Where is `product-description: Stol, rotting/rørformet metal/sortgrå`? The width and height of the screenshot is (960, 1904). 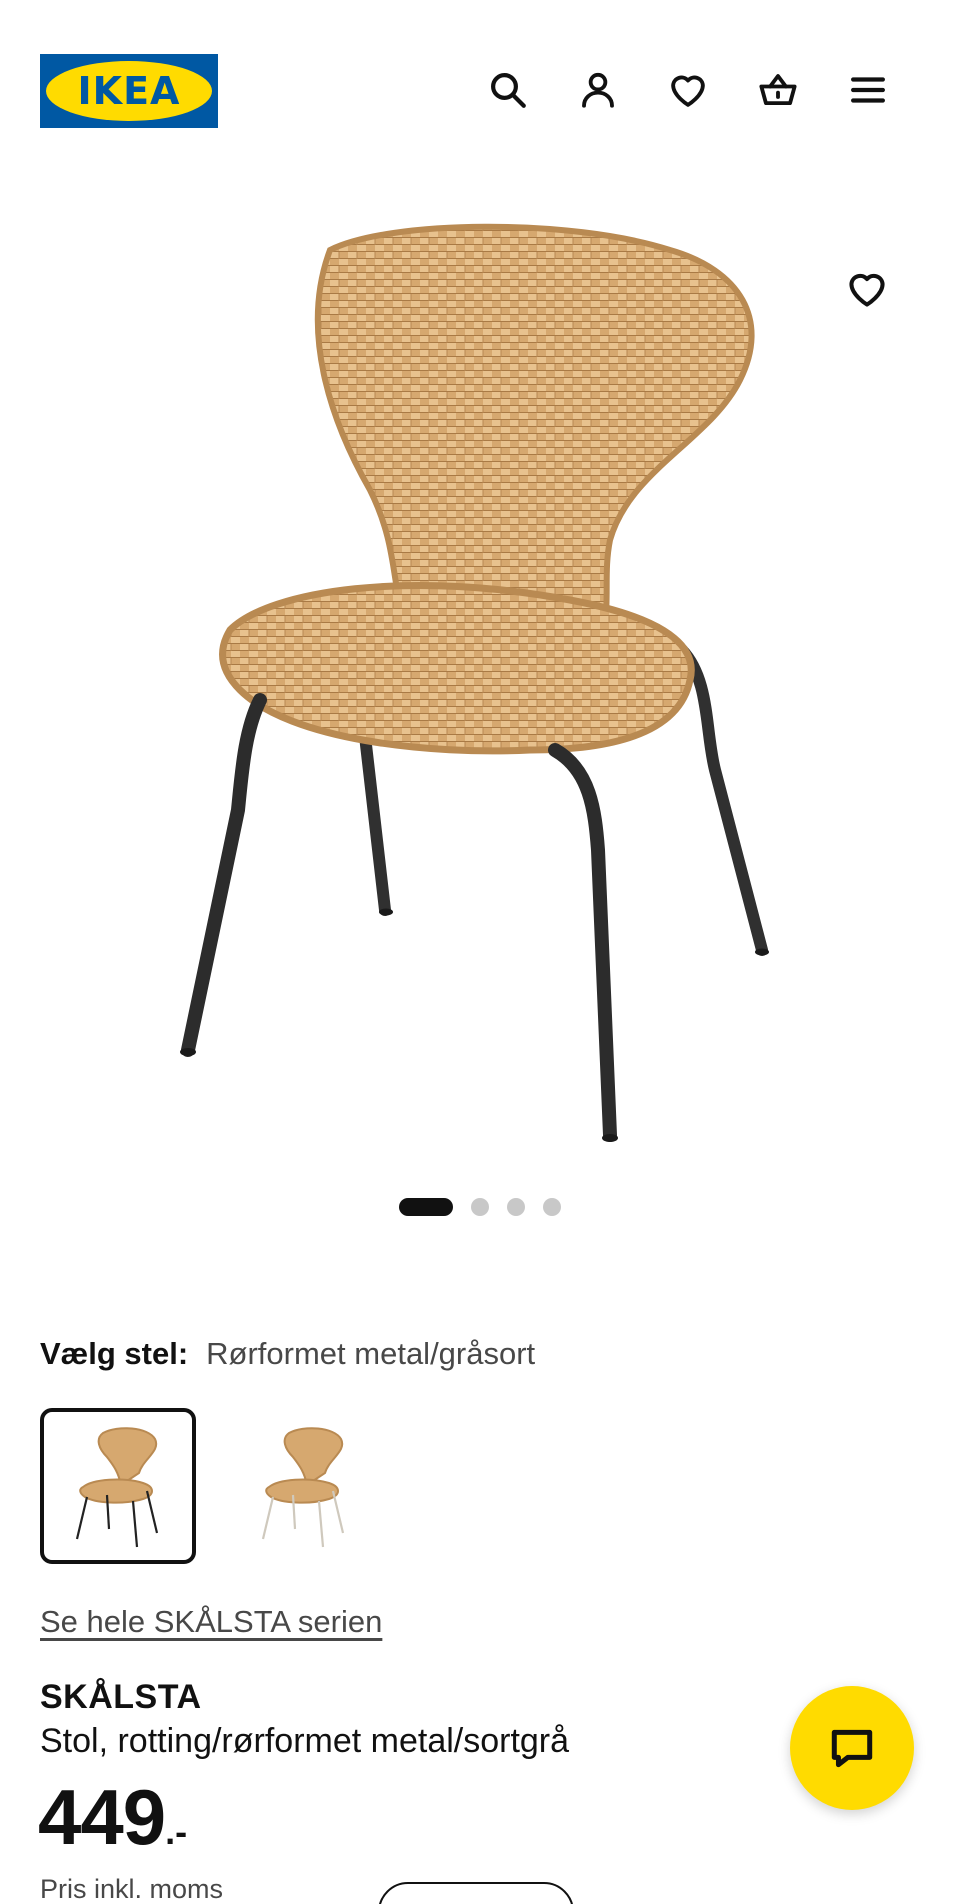
product-description: Stol, rotting/rørformet metal/sortgrå is located at coordinates (305, 1741).